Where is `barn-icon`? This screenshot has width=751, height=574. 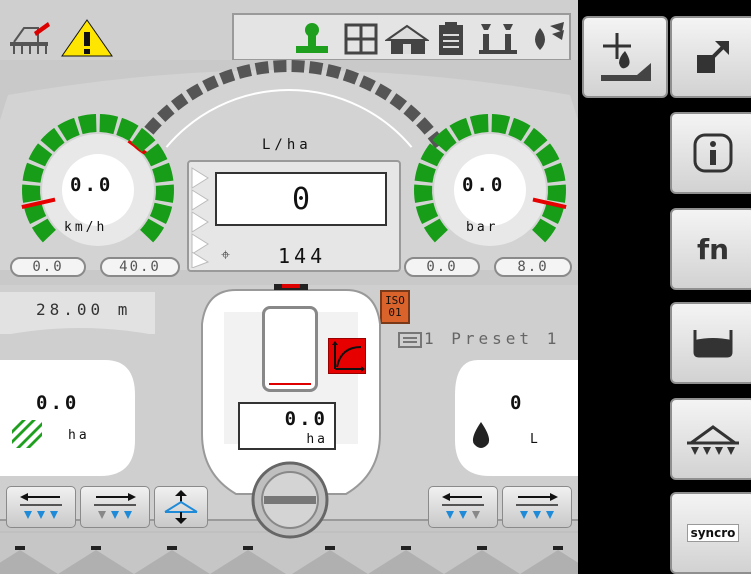
barn-icon is located at coordinates (407, 39).